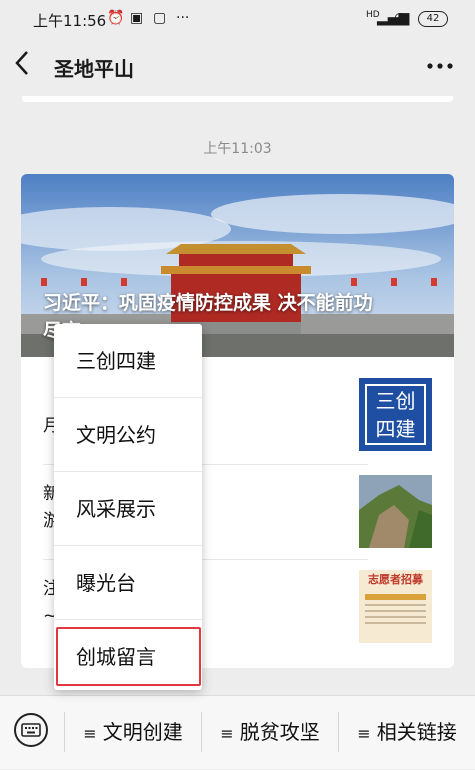 This screenshot has width=475, height=770. I want to click on menu-tuopin-gongjian: ≡ 脱贫攻坚, so click(270, 732).